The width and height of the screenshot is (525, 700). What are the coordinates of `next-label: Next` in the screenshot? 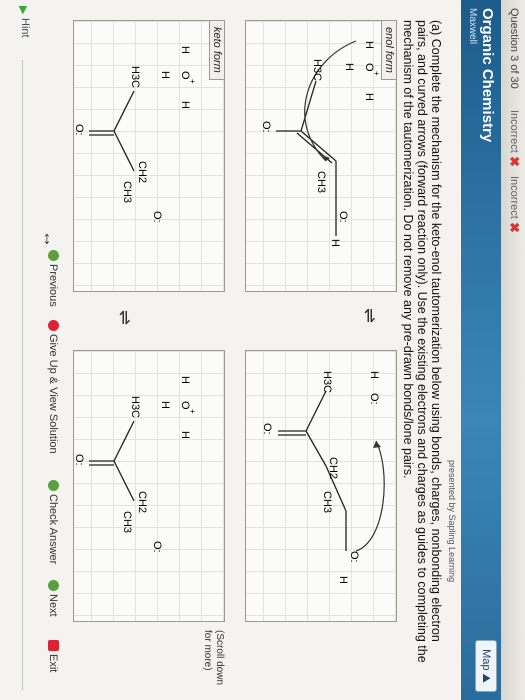 It's located at (53, 605).